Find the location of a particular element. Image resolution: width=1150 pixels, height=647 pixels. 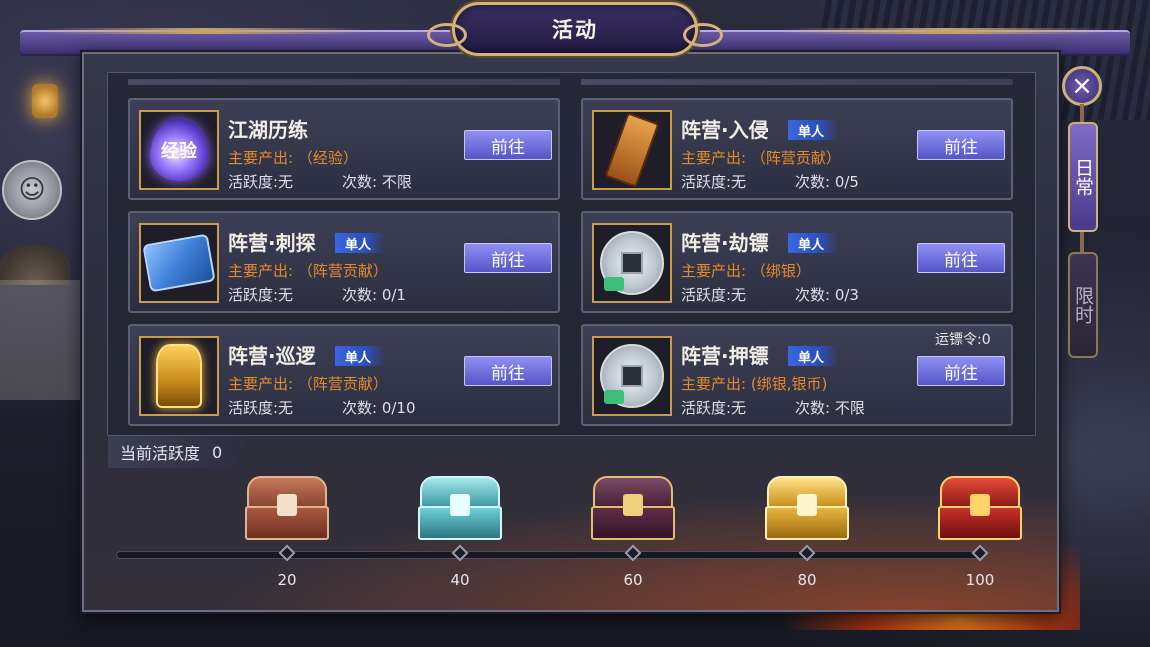

golden-gong-icon is located at coordinates (179, 376).